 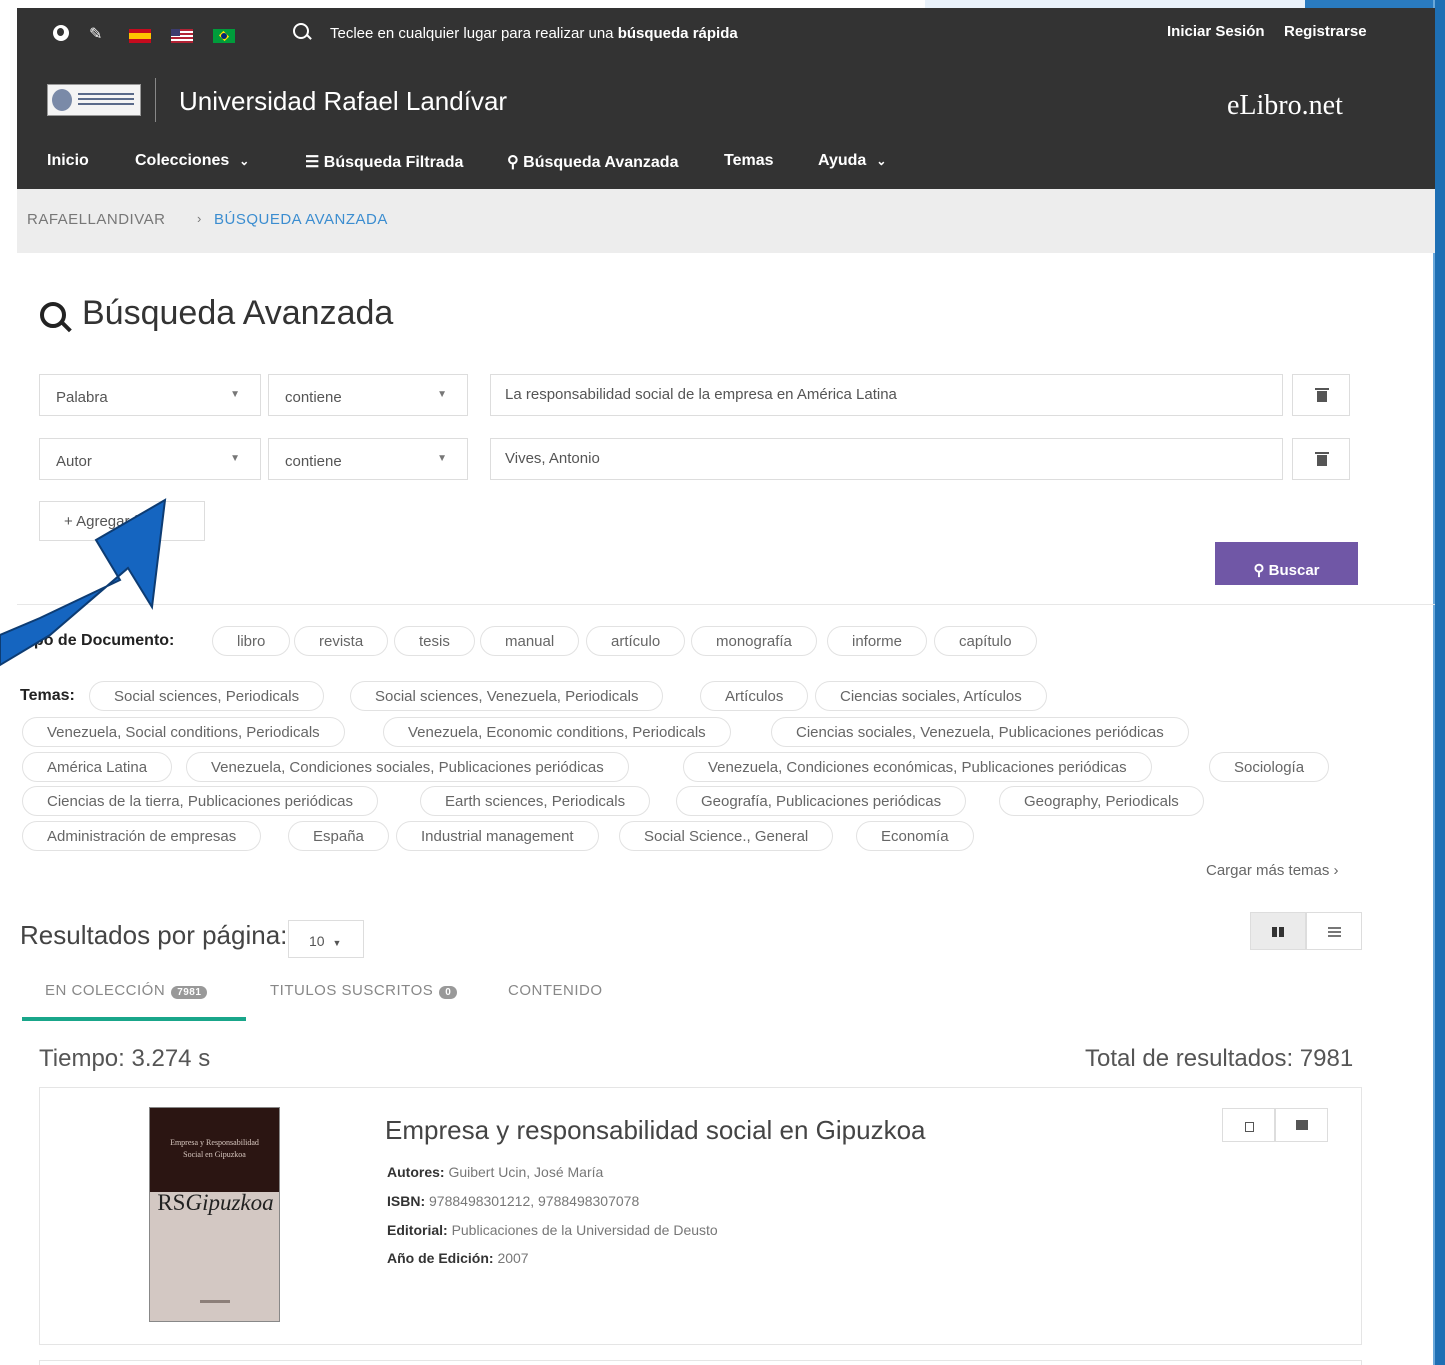 What do you see at coordinates (677, 33) in the screenshot?
I see `quick-search-bold: búsqueda rápida` at bounding box center [677, 33].